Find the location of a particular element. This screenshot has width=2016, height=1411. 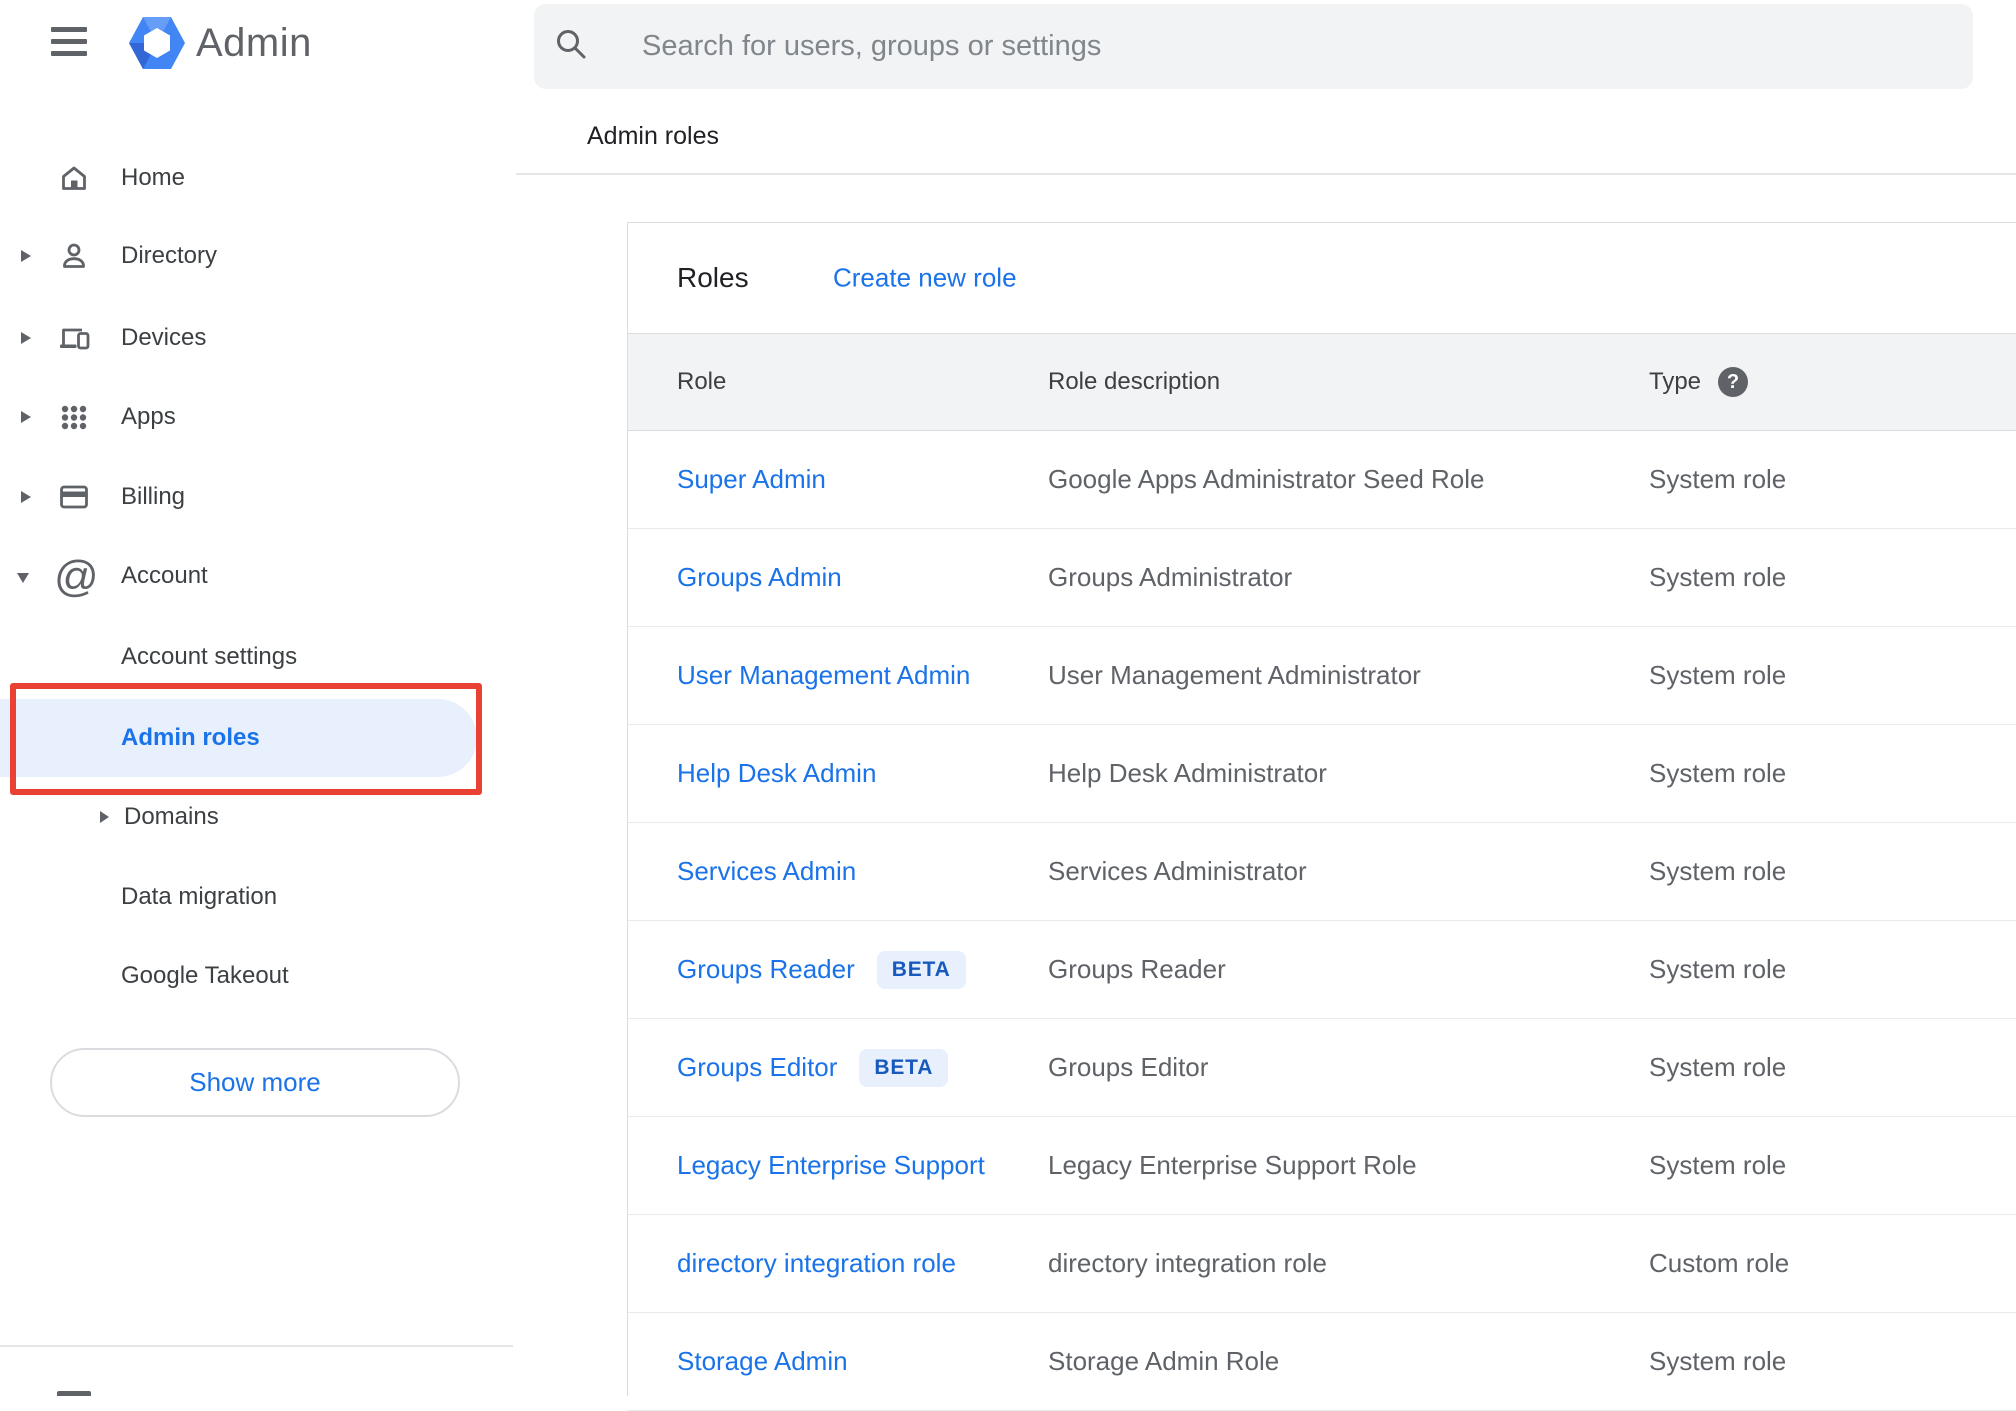

role-link: Super Admin is located at coordinates (751, 479).